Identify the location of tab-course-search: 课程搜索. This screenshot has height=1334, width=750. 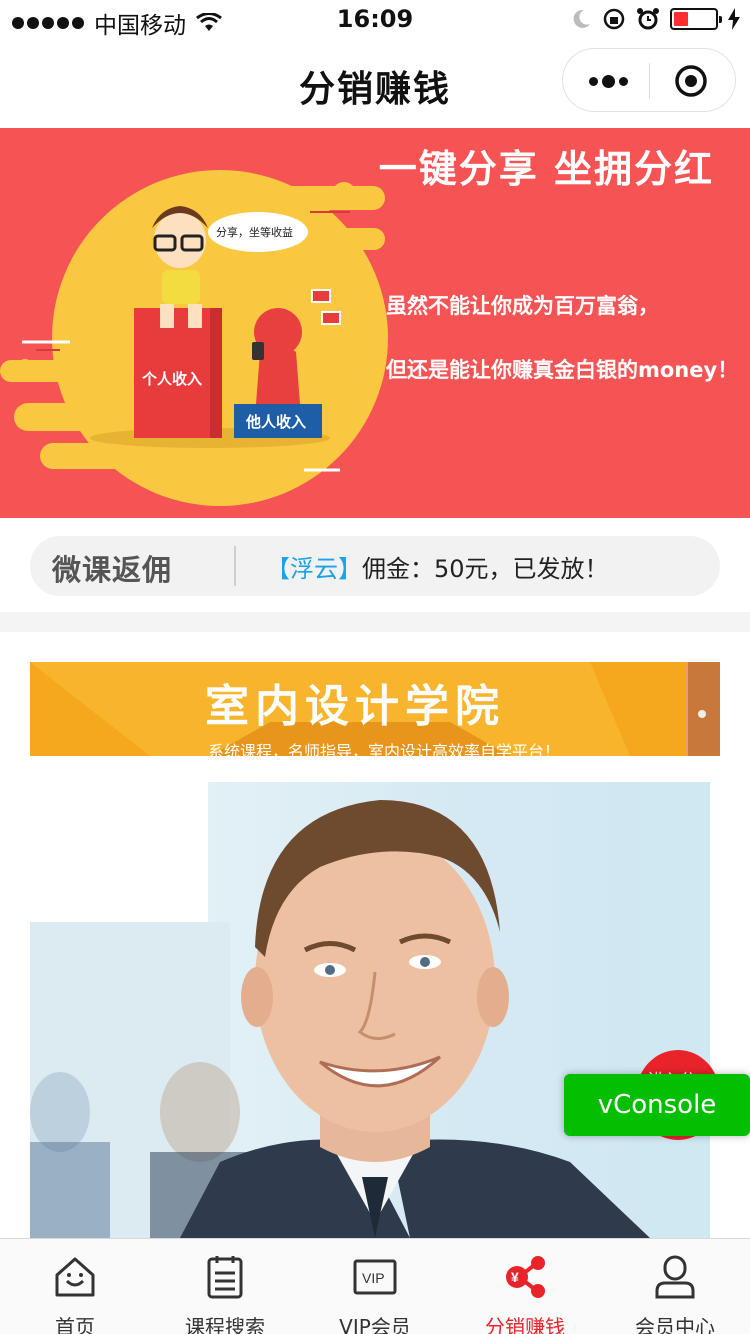
(225, 1286).